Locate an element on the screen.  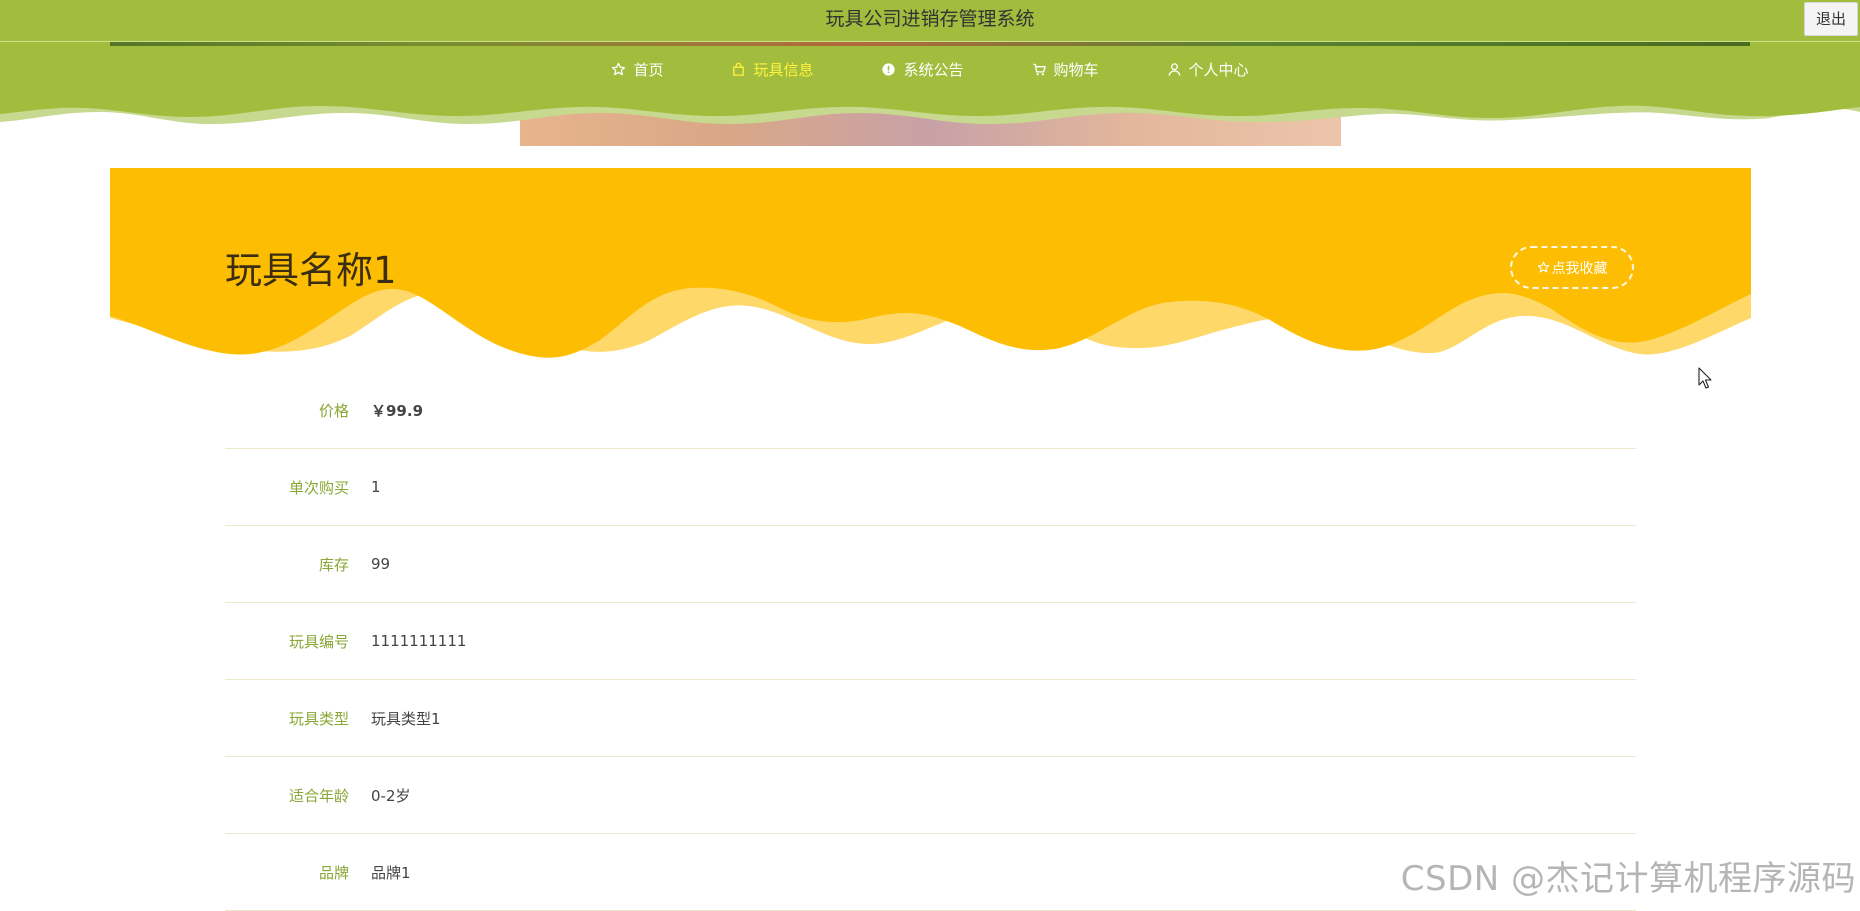
main-nav: 首页 玩具信息 系统公告 购物车 个人中心 is located at coordinates (930, 69).